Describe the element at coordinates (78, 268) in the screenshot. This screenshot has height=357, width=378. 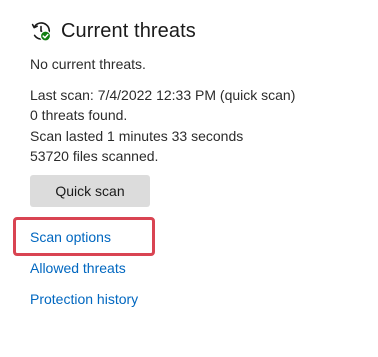
I see `allowed-threats-link: Allowed threats` at that location.